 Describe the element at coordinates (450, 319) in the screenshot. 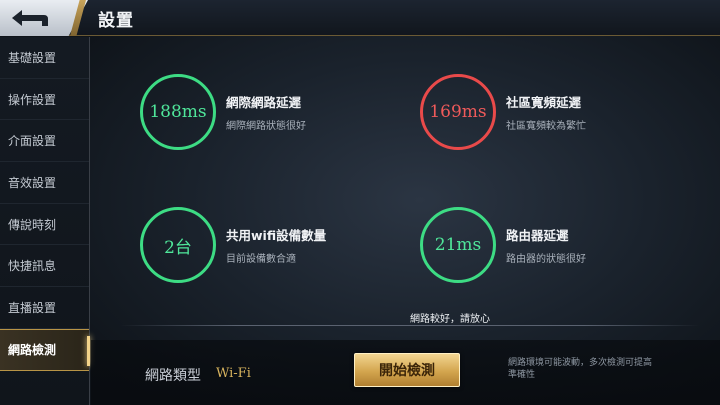

I see `network-status-message: 網路較好，請放心` at that location.